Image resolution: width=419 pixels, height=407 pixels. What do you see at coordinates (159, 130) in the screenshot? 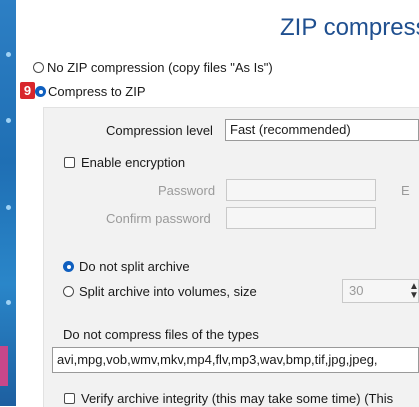
I see `compression-level-label: Compression level` at bounding box center [159, 130].